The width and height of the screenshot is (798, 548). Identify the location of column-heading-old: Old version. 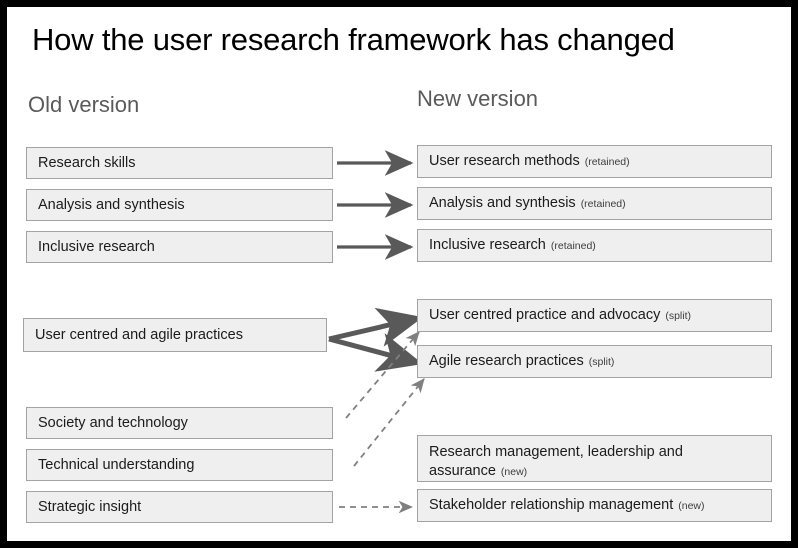
(84, 104).